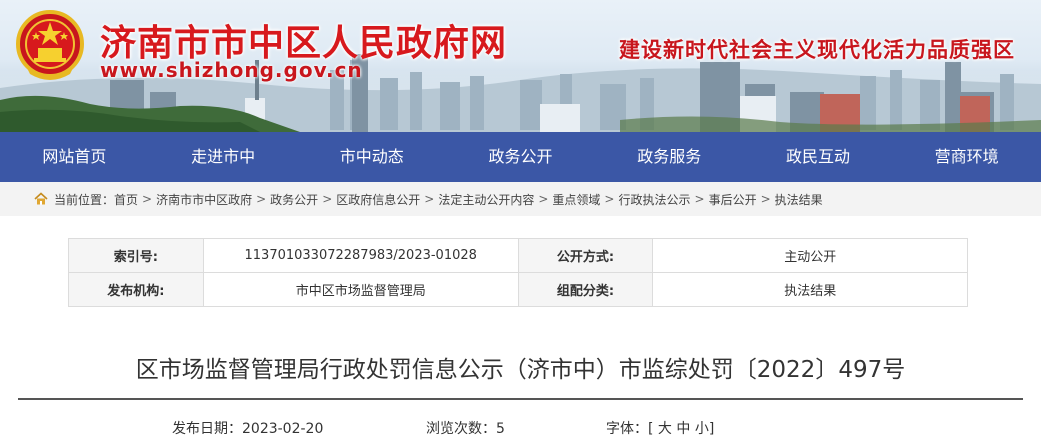 The image size is (1041, 443). Describe the element at coordinates (669, 157) in the screenshot. I see `nav-item-services: 政务服务` at that location.